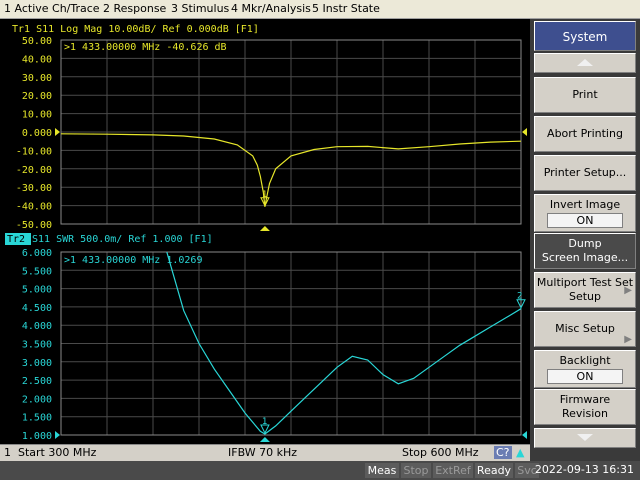 The height and width of the screenshot is (480, 640). What do you see at coordinates (585, 360) in the screenshot?
I see `backlight-label: Backlight` at bounding box center [585, 360].